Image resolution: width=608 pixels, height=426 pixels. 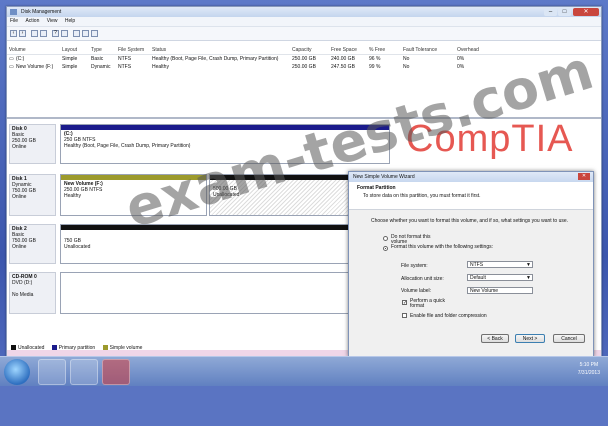 I want to click on menu-help: Help, so click(x=70, y=21).